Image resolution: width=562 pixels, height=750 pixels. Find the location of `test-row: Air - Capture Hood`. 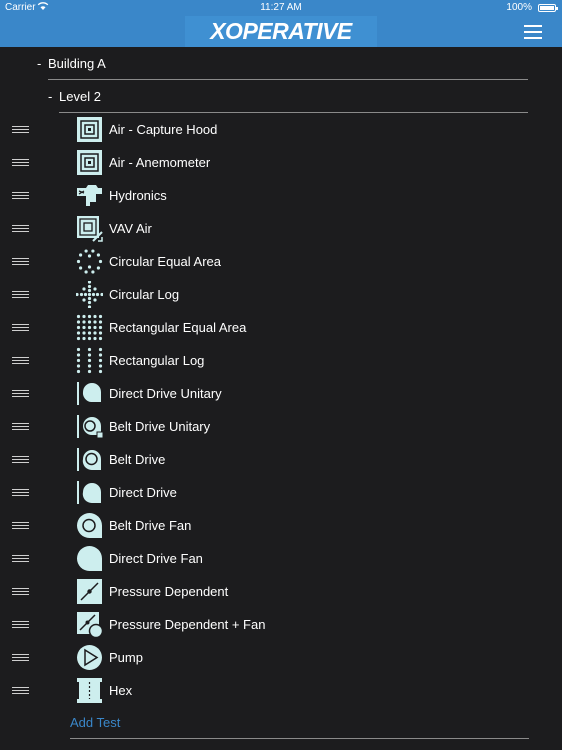

test-row: Air - Capture Hood is located at coordinates (281, 129).